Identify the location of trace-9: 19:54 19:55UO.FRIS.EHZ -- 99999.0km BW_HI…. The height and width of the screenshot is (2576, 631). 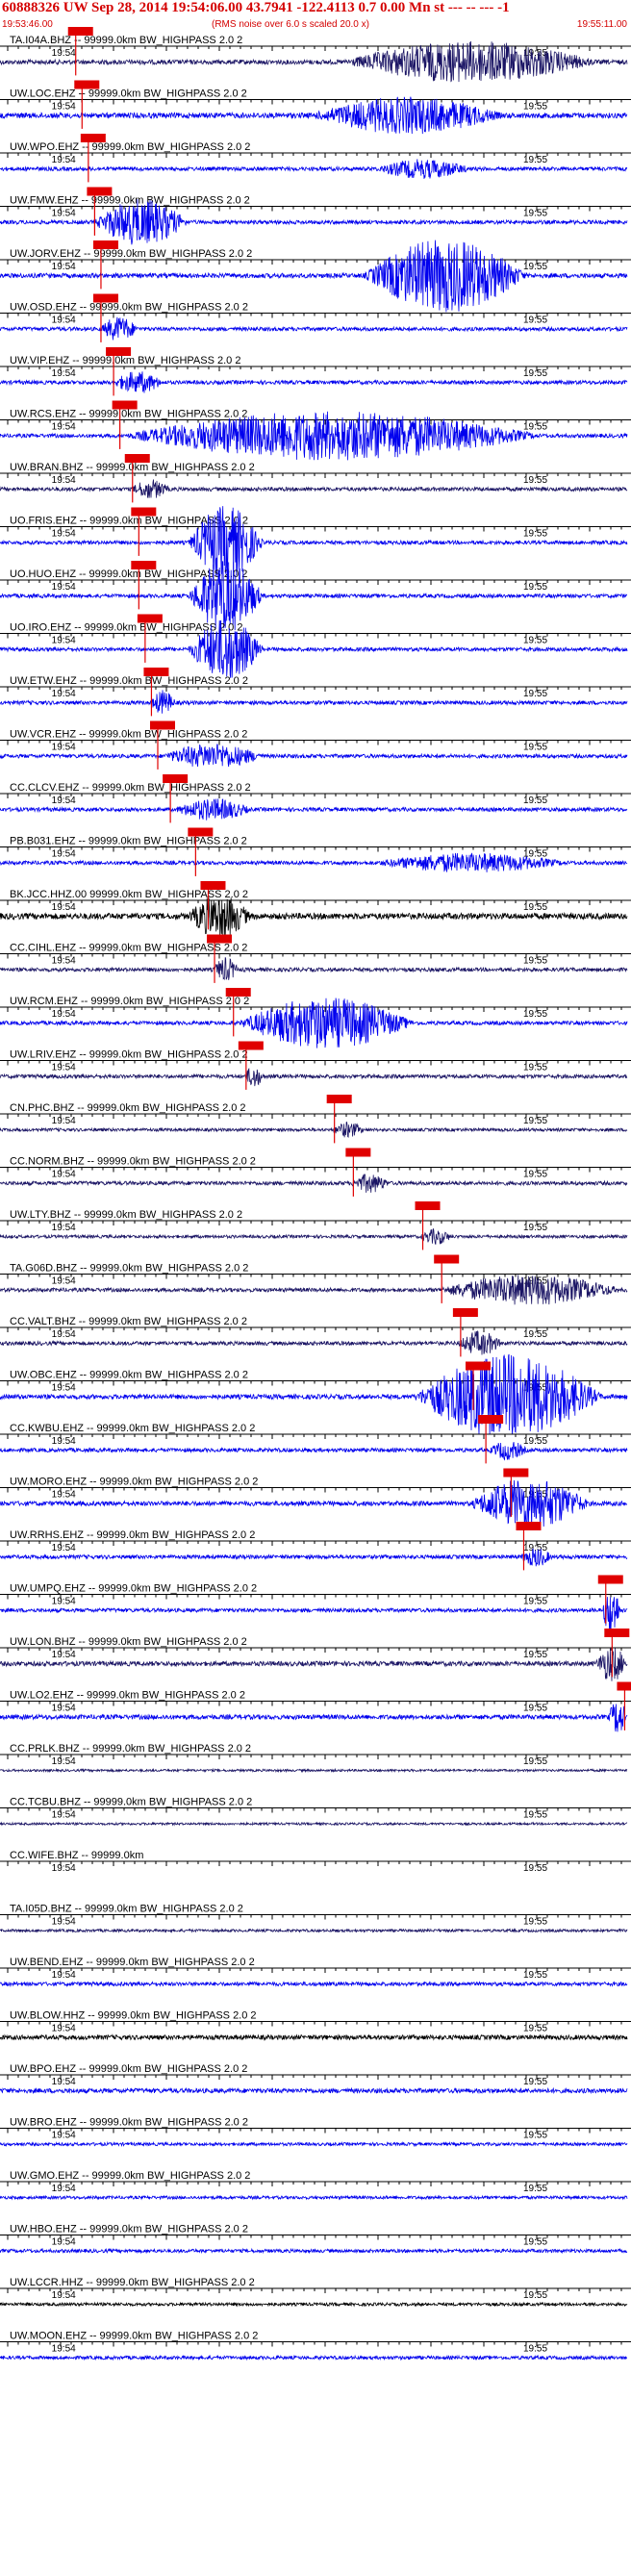
(315, 543).